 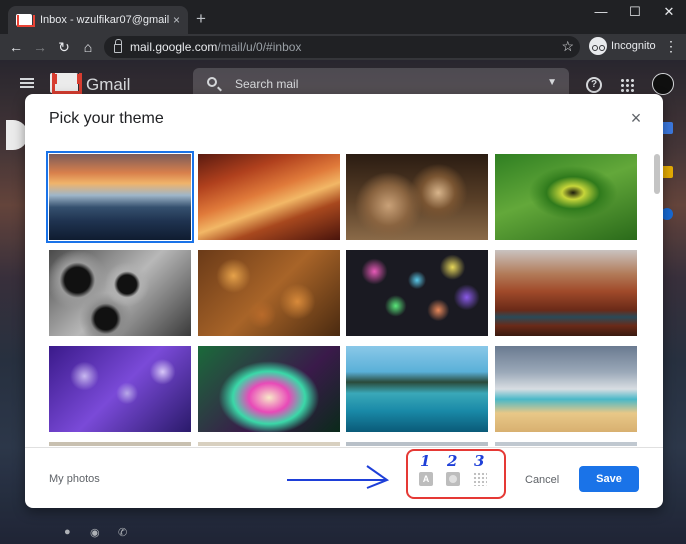 What do you see at coordinates (567, 46) in the screenshot?
I see `bookmark-star-icon: ☆` at bounding box center [567, 46].